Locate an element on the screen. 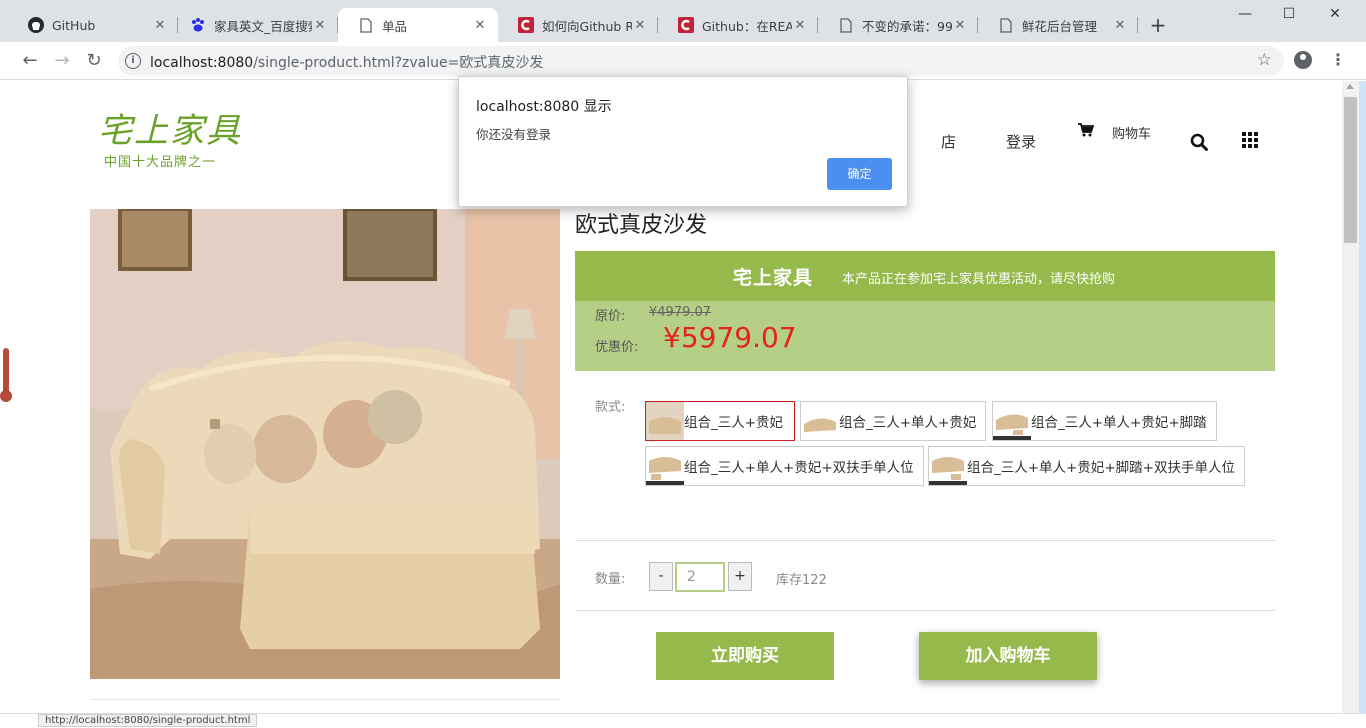 Image resolution: width=1366 pixels, height=728 pixels. style-option-label: 组合_三人+单人+贵妃 is located at coordinates (908, 423).